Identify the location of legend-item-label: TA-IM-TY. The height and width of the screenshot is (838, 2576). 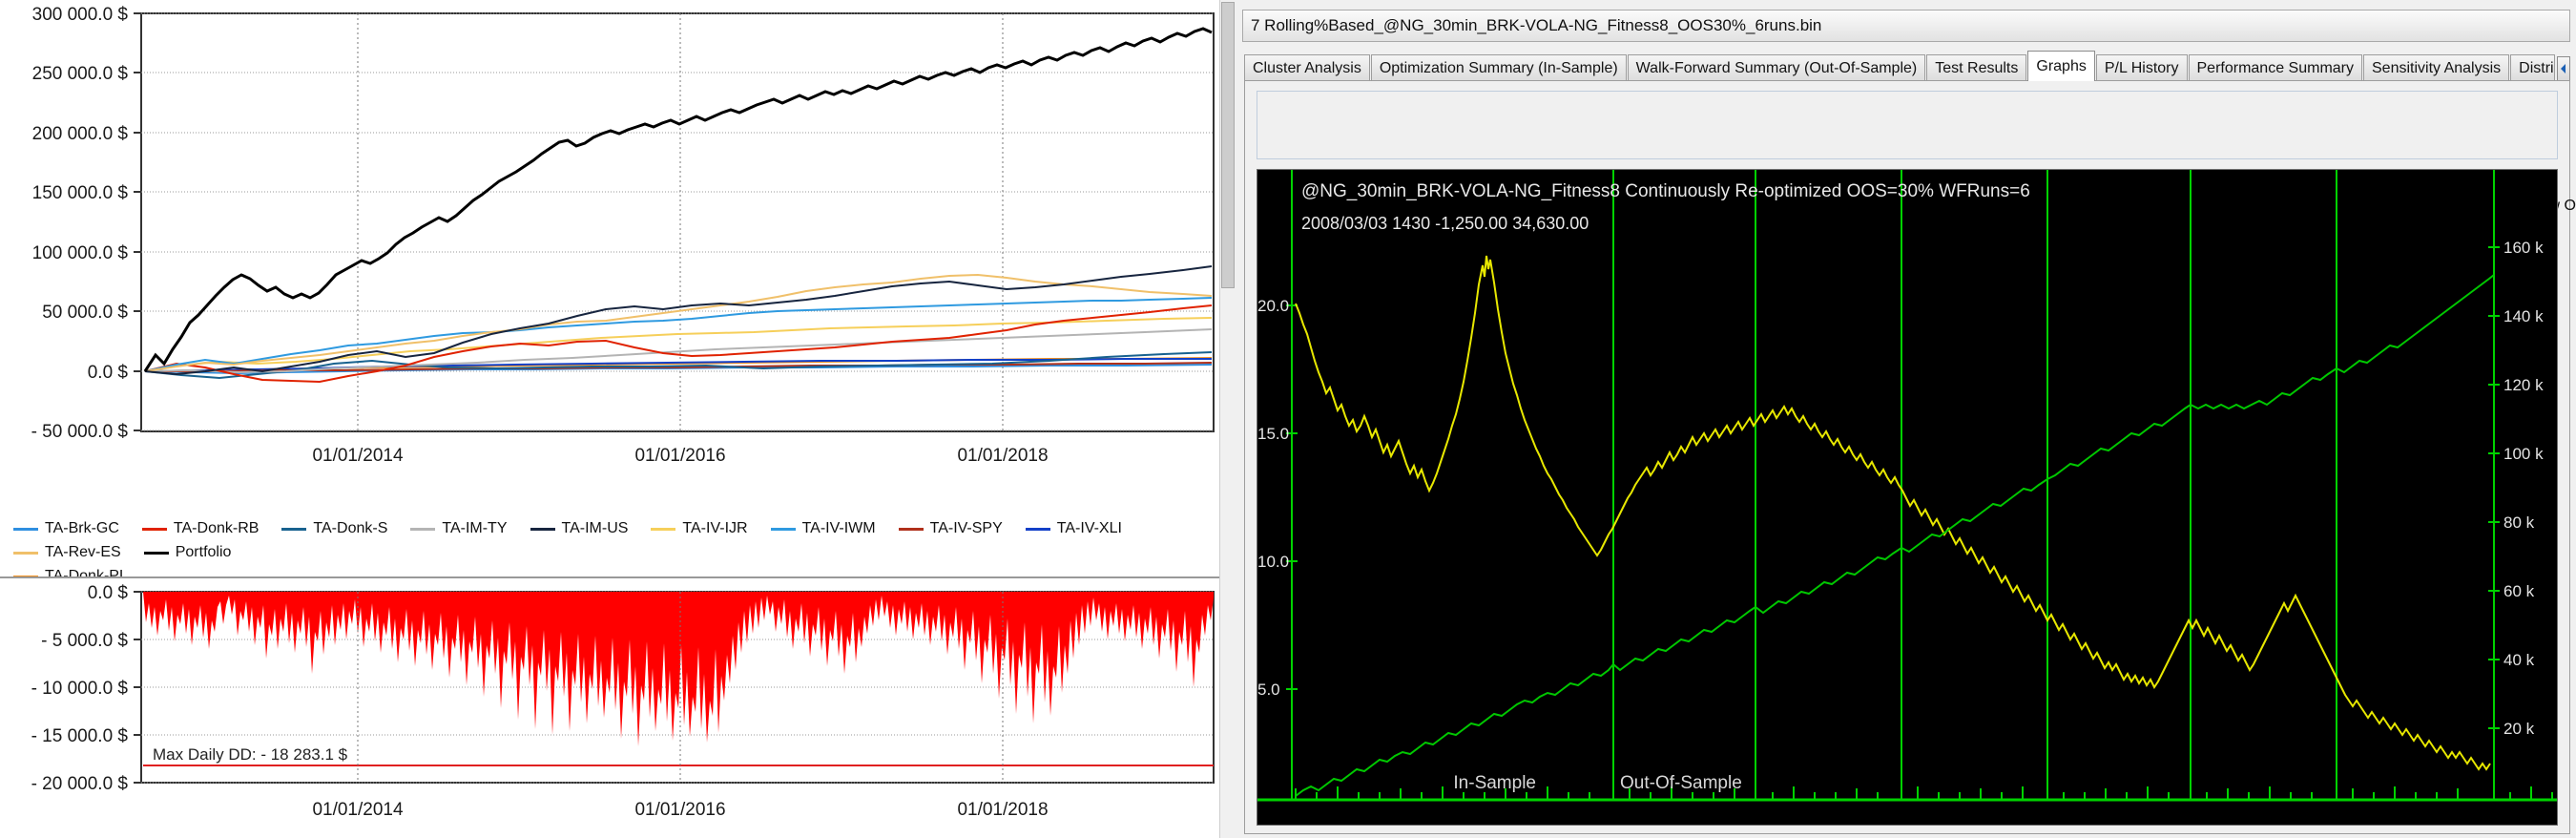
(475, 528).